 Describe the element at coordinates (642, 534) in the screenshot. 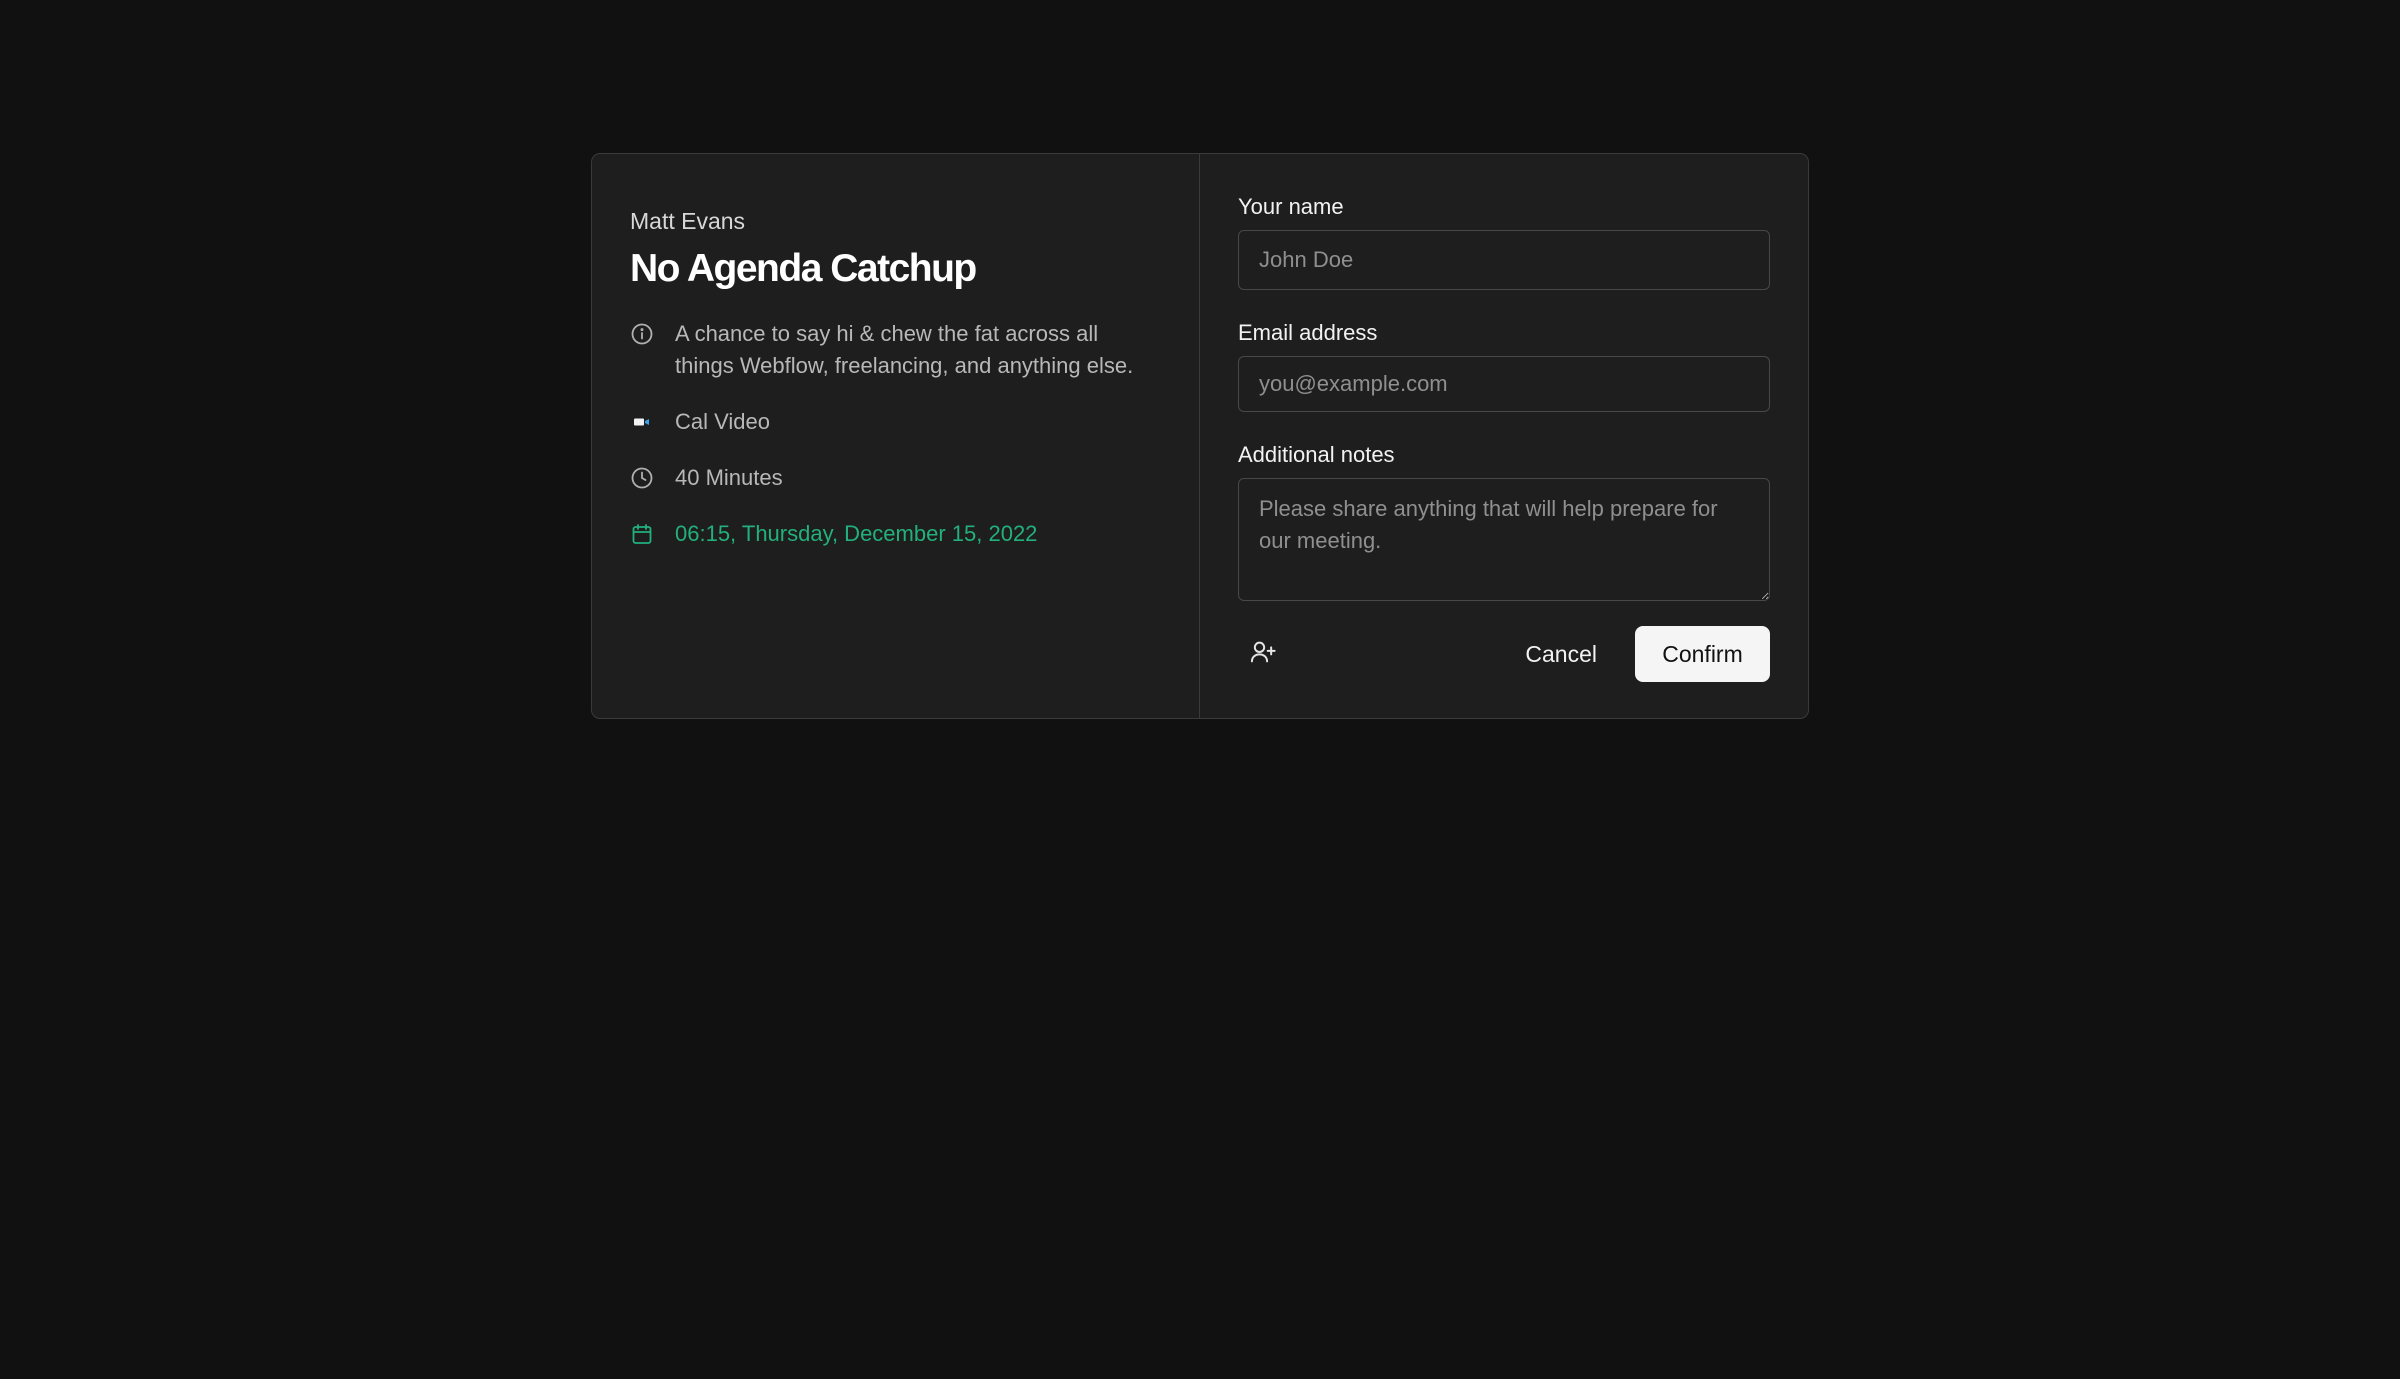

I see `calendar-icon` at that location.